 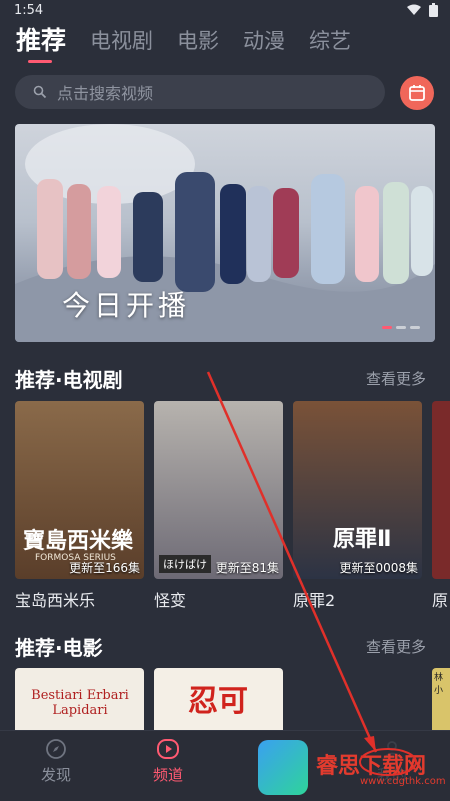 I want to click on movies-see-more-link: 查看更多, so click(x=396, y=646).